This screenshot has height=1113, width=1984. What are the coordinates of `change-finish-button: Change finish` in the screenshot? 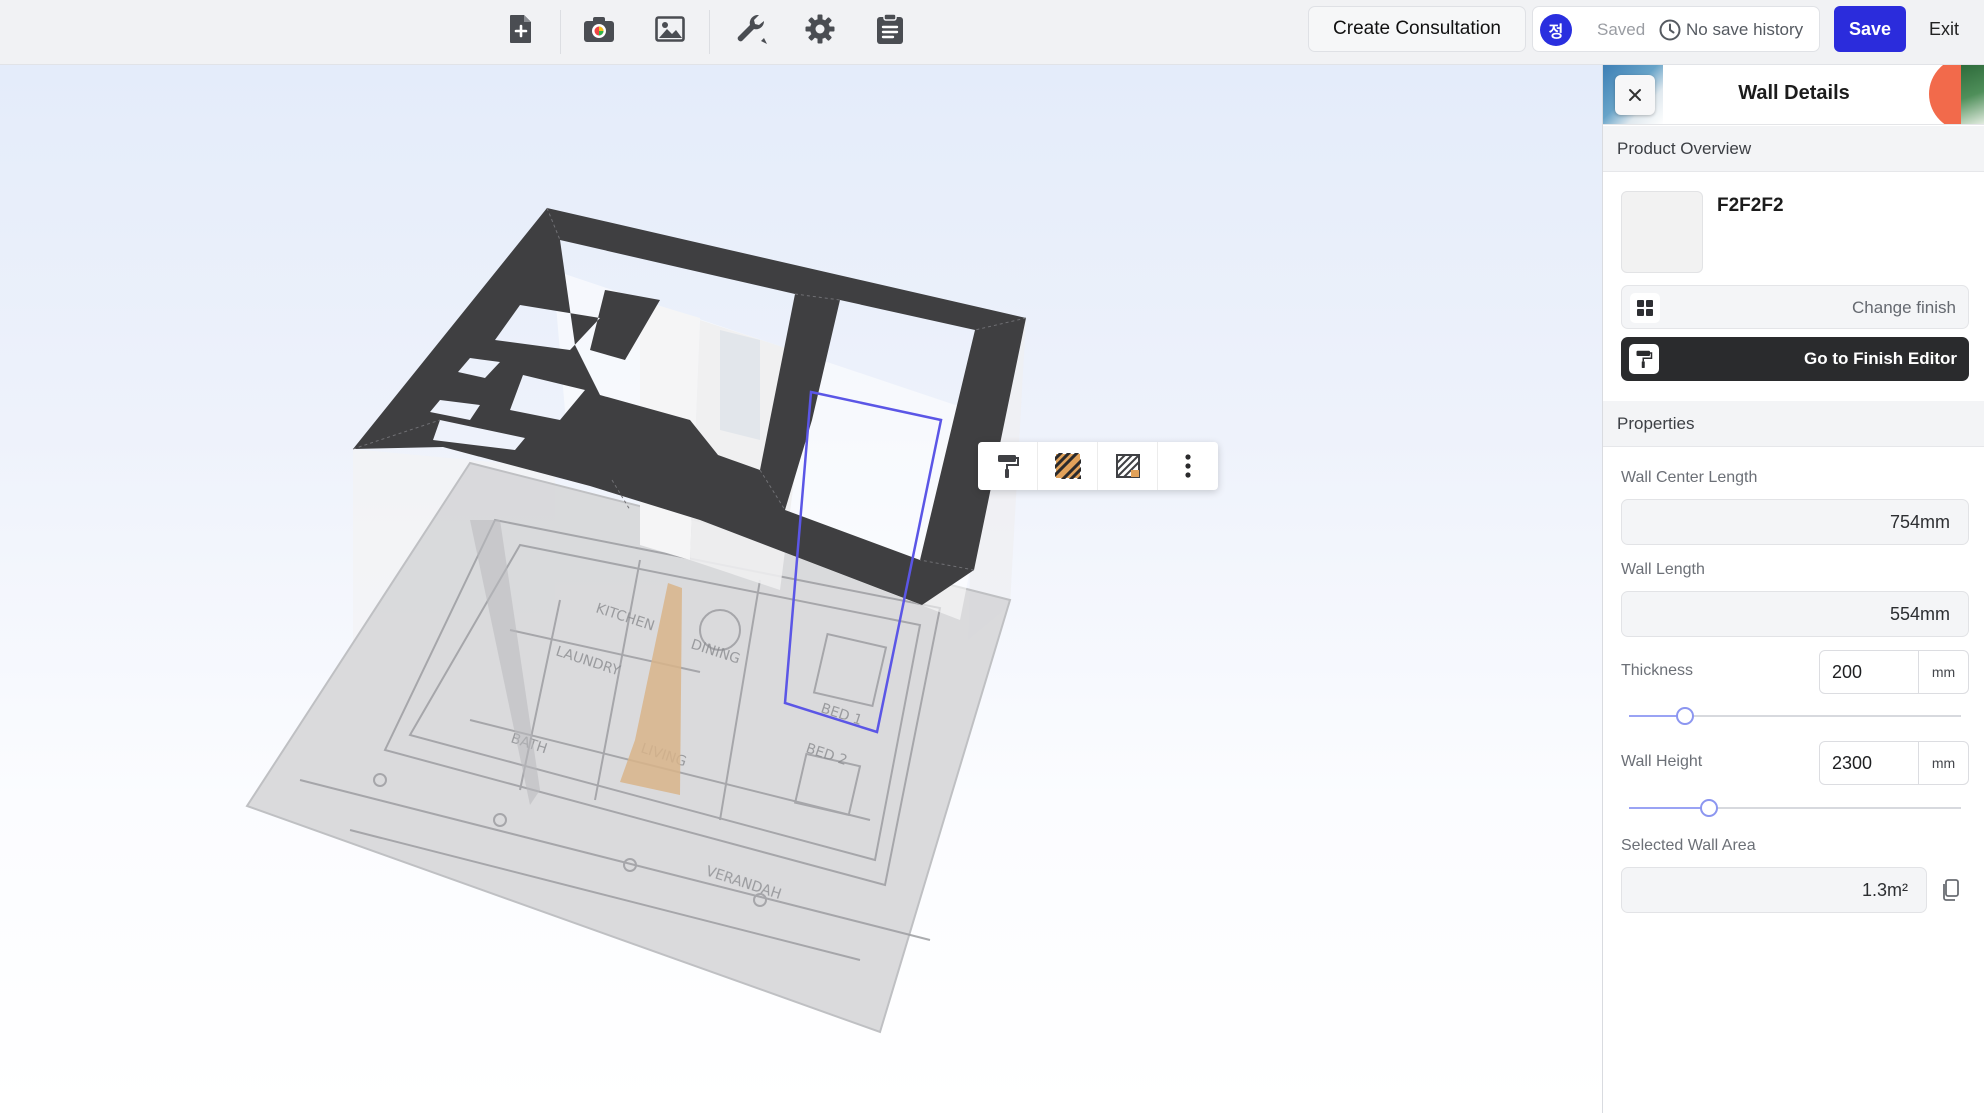 It's located at (1795, 307).